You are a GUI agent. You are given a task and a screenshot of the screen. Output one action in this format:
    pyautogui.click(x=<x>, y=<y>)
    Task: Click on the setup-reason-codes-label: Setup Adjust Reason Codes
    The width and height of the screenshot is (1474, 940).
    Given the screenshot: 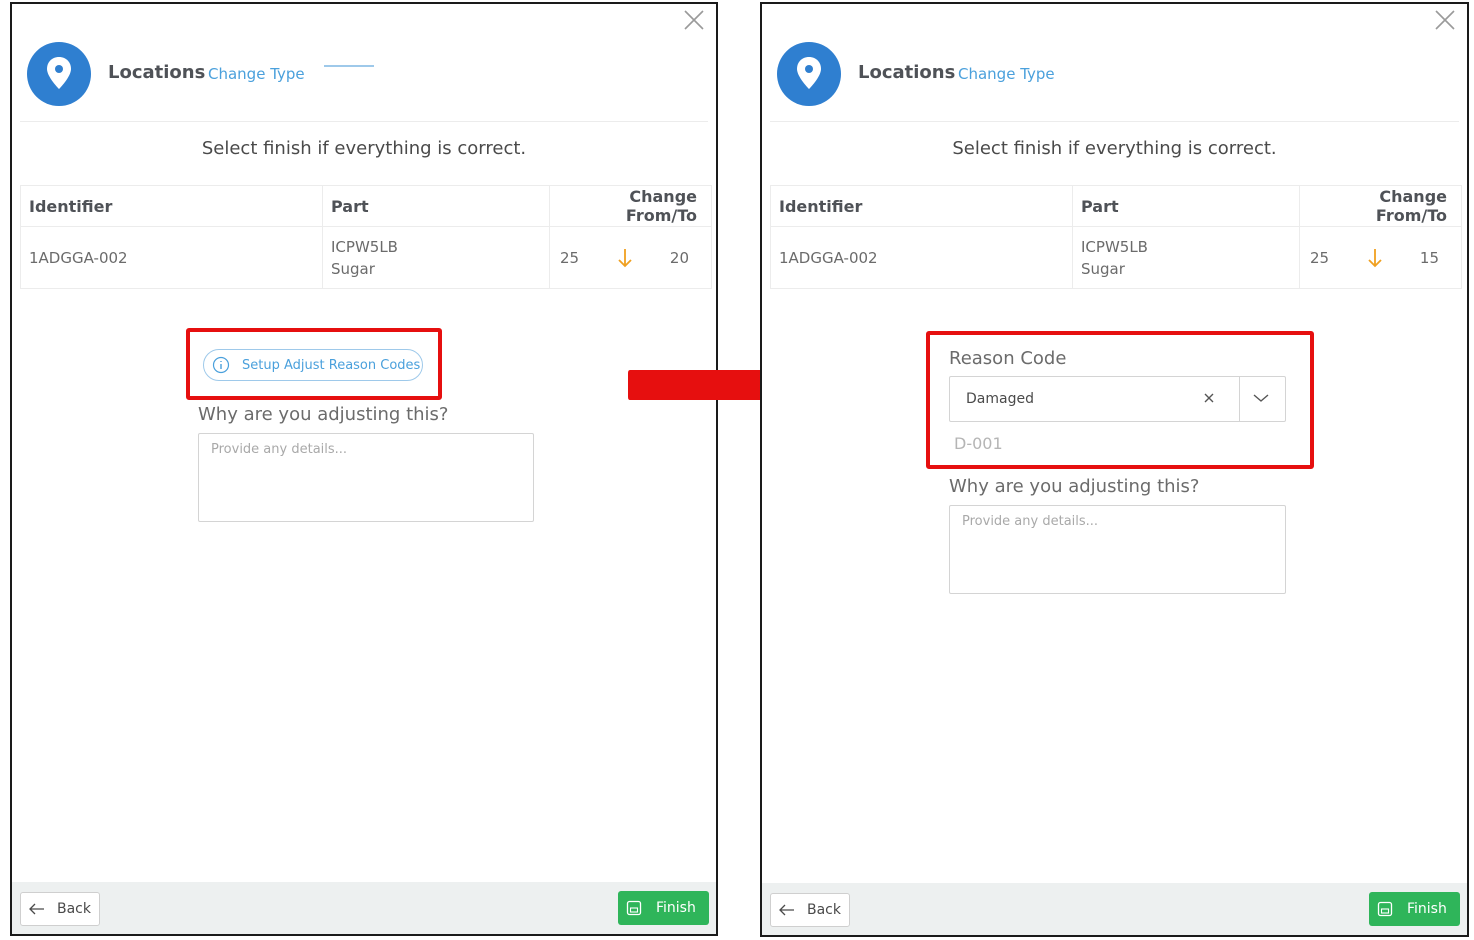 What is the action you would take?
    pyautogui.click(x=331, y=365)
    